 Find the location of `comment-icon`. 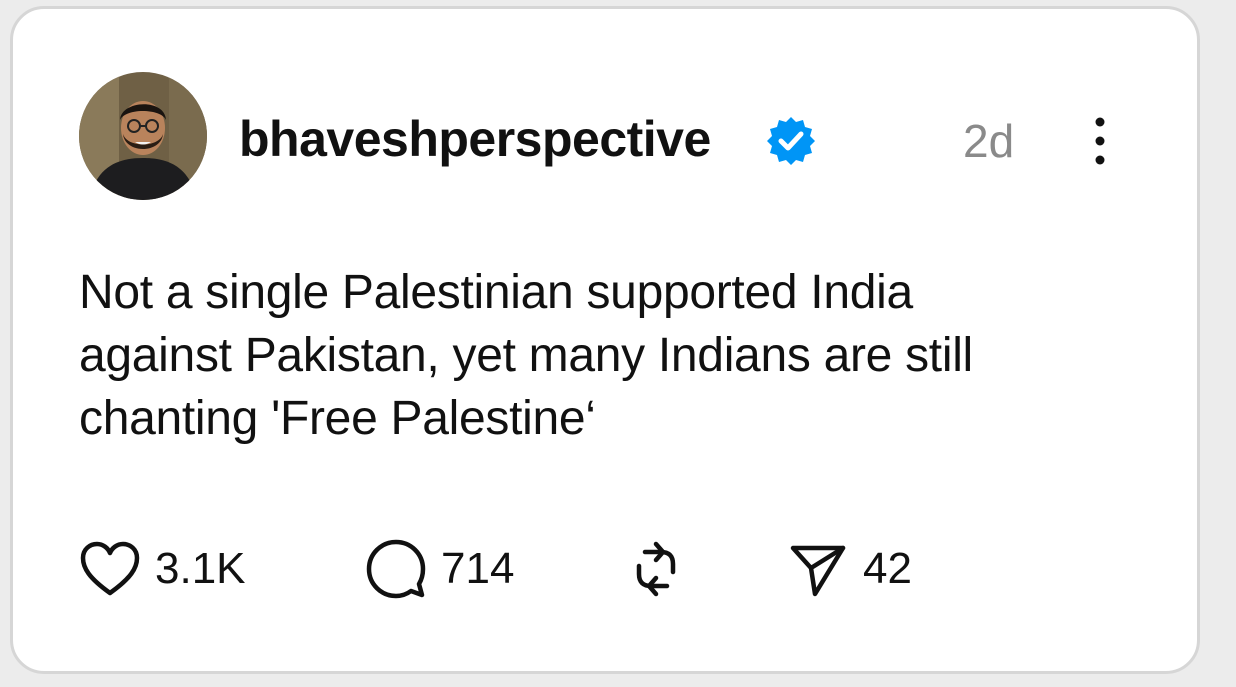

comment-icon is located at coordinates (396, 569).